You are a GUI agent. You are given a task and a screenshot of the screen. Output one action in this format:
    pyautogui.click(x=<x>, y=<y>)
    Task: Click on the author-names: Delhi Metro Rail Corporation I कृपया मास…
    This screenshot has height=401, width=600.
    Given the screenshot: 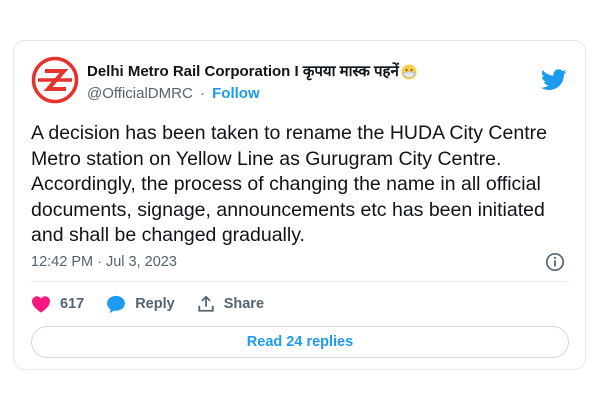 What is the action you would take?
    pyautogui.click(x=308, y=83)
    